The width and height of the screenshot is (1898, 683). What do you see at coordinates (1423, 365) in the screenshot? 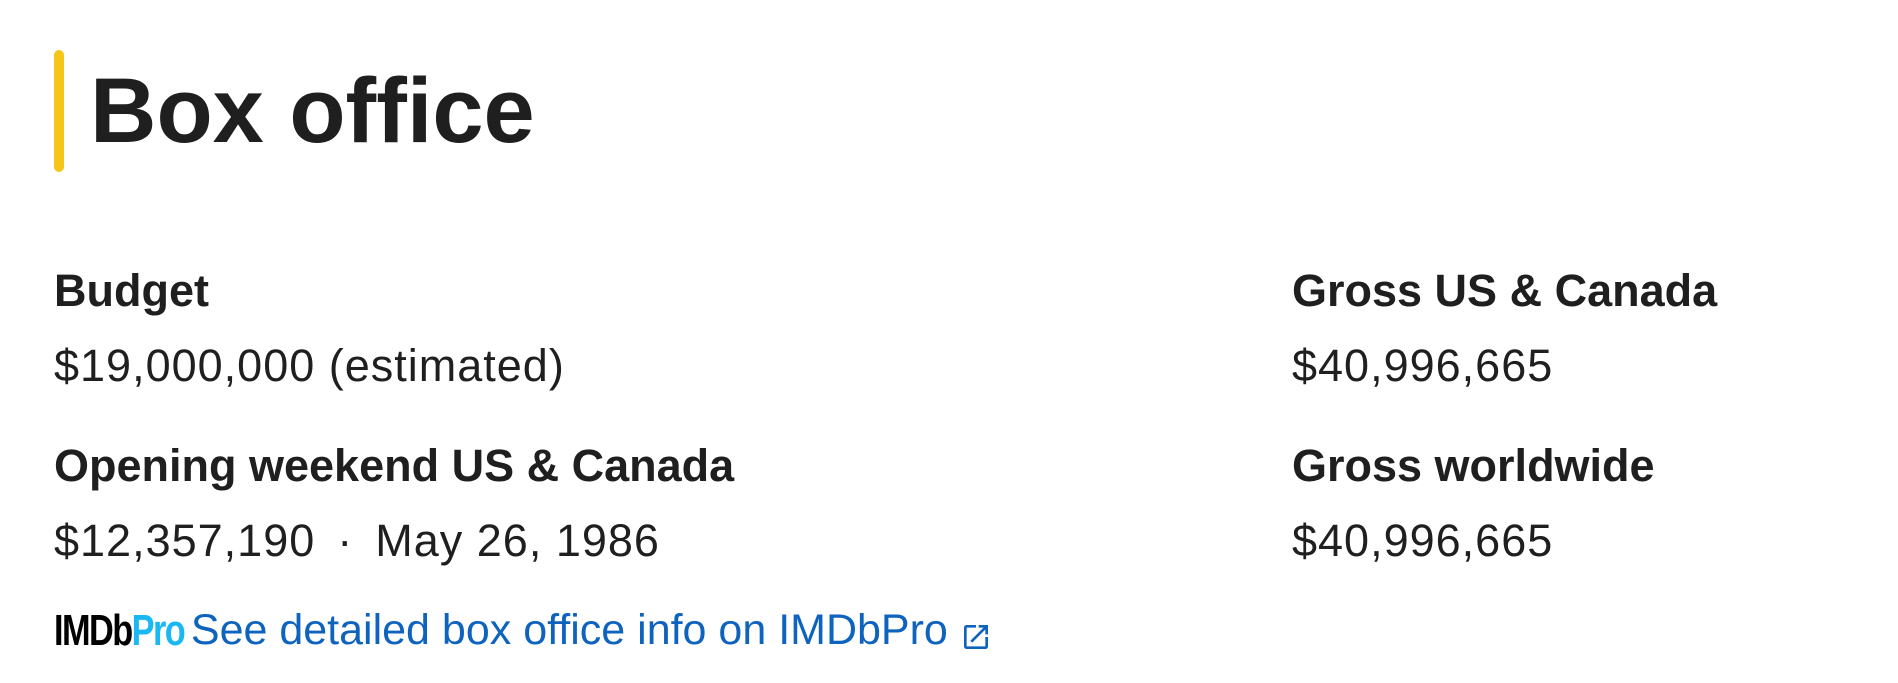
I see `gross-us-canada-value: $40,996,665` at bounding box center [1423, 365].